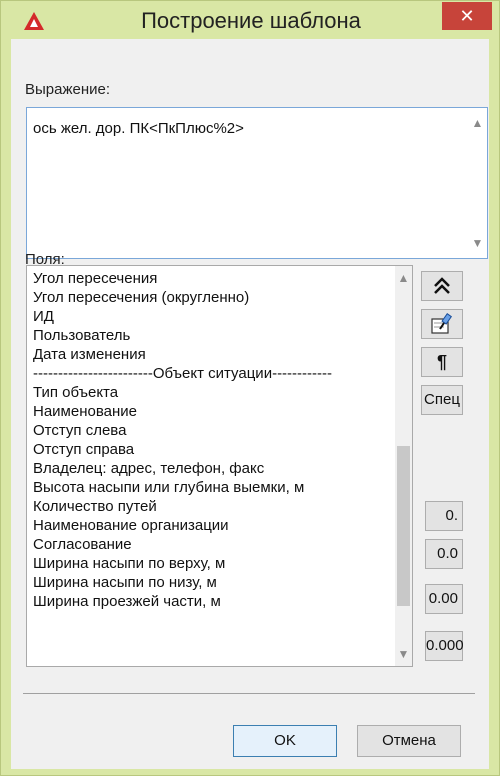  I want to click on cancel-button: Отмена, so click(409, 741).